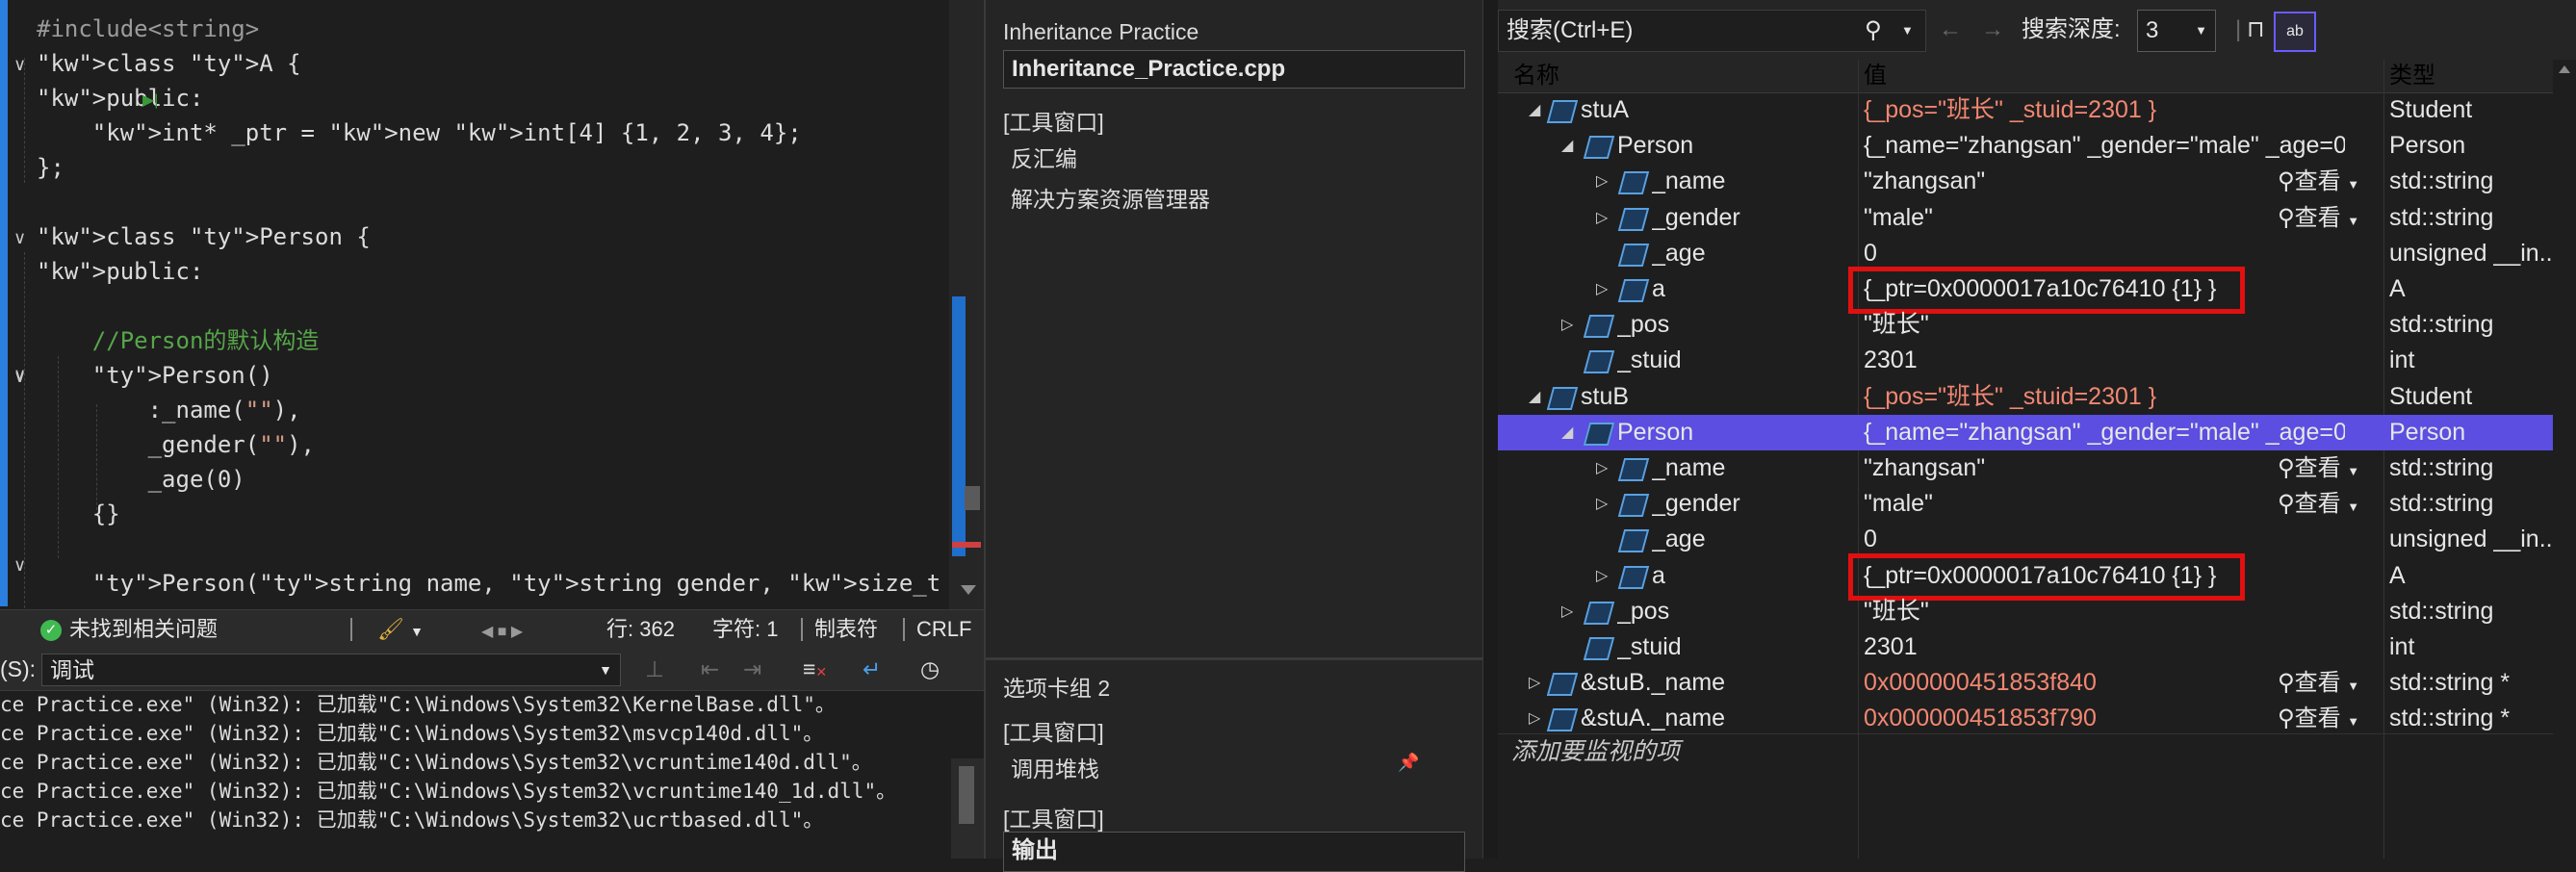  I want to click on watch-scrollbar, so click(2565, 459).